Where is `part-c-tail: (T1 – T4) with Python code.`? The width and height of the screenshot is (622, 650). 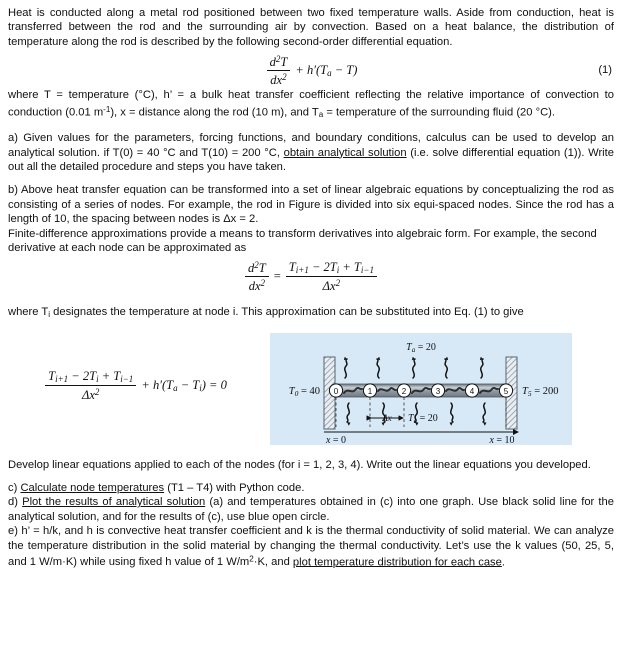
part-c-tail: (T1 – T4) with Python code. is located at coordinates (234, 488).